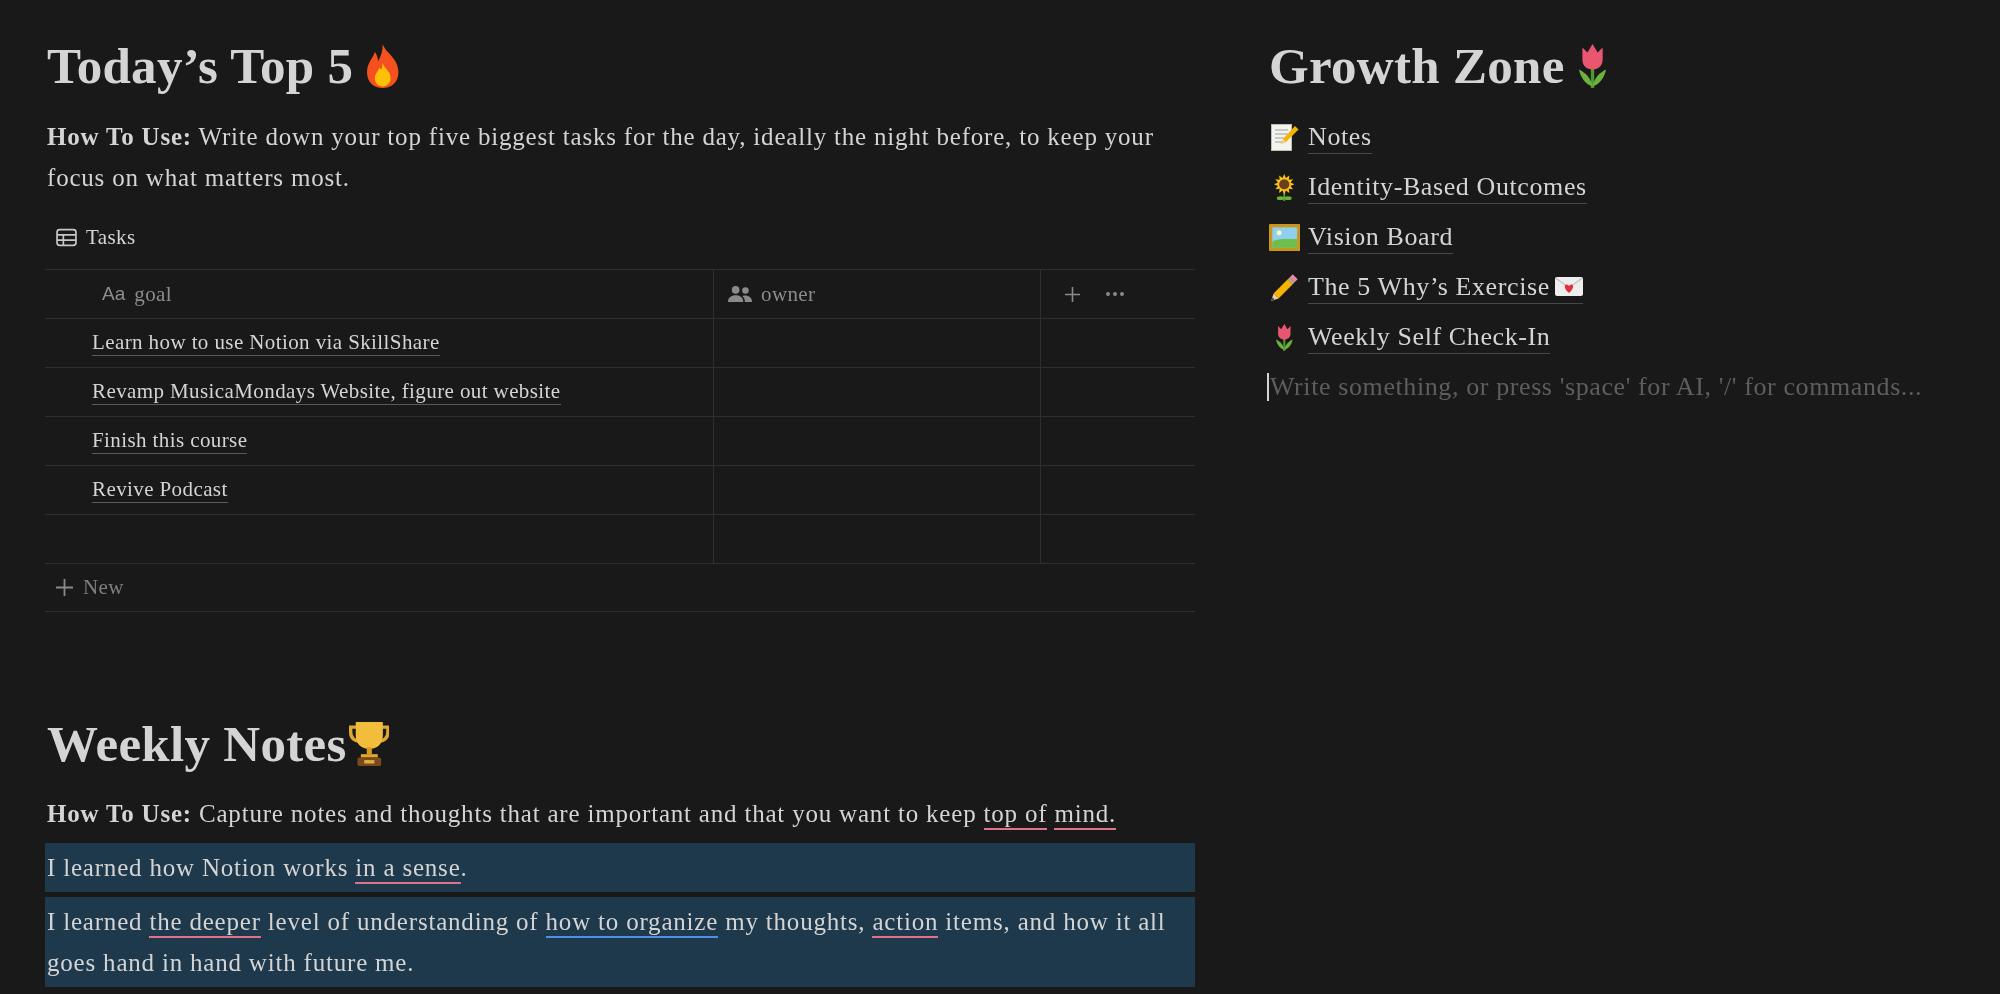  Describe the element at coordinates (620, 942) in the screenshot. I see `highlighted-note: I learned the deeper level of understanding of how to organize my thoughts, action items, and how it all goes hand in hand with future me.` at that location.